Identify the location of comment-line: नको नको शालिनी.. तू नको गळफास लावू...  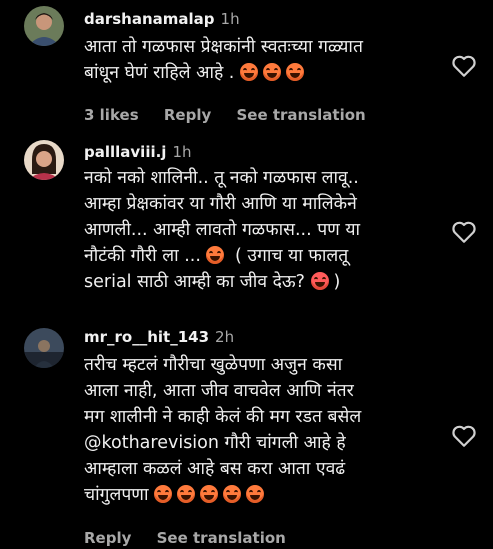
(221, 178).